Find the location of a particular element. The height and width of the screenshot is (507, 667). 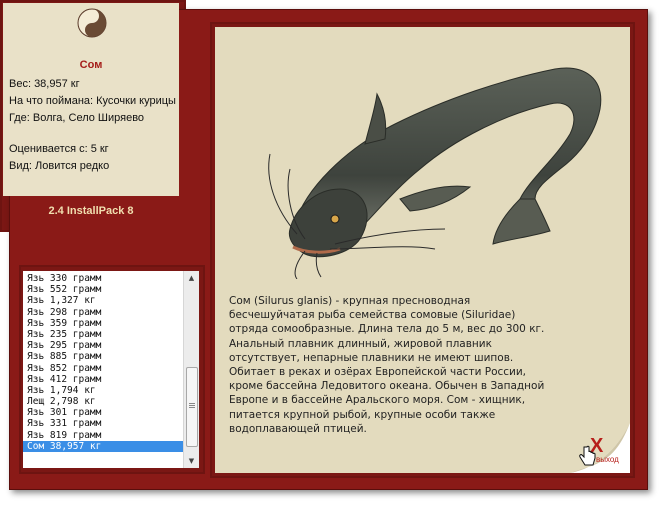

yin-yang-butterfly-icon is located at coordinates (92, 23).